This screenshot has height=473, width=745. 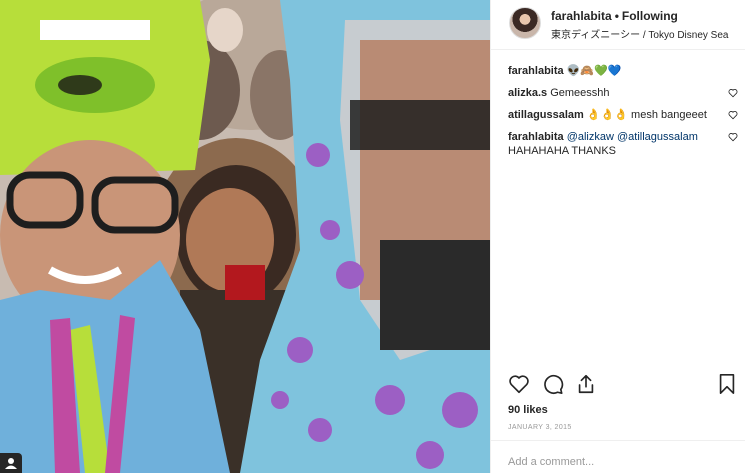 I want to click on comment-mention: @atillagussalam, so click(x=657, y=137).